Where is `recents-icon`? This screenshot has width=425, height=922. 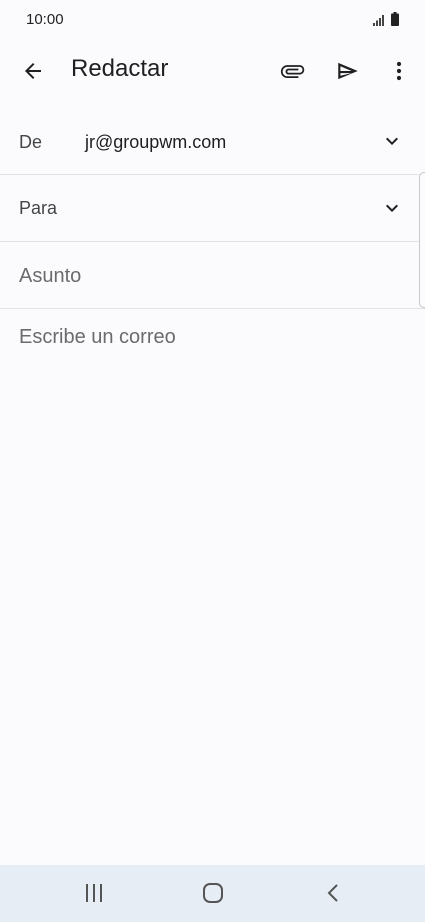 recents-icon is located at coordinates (94, 893).